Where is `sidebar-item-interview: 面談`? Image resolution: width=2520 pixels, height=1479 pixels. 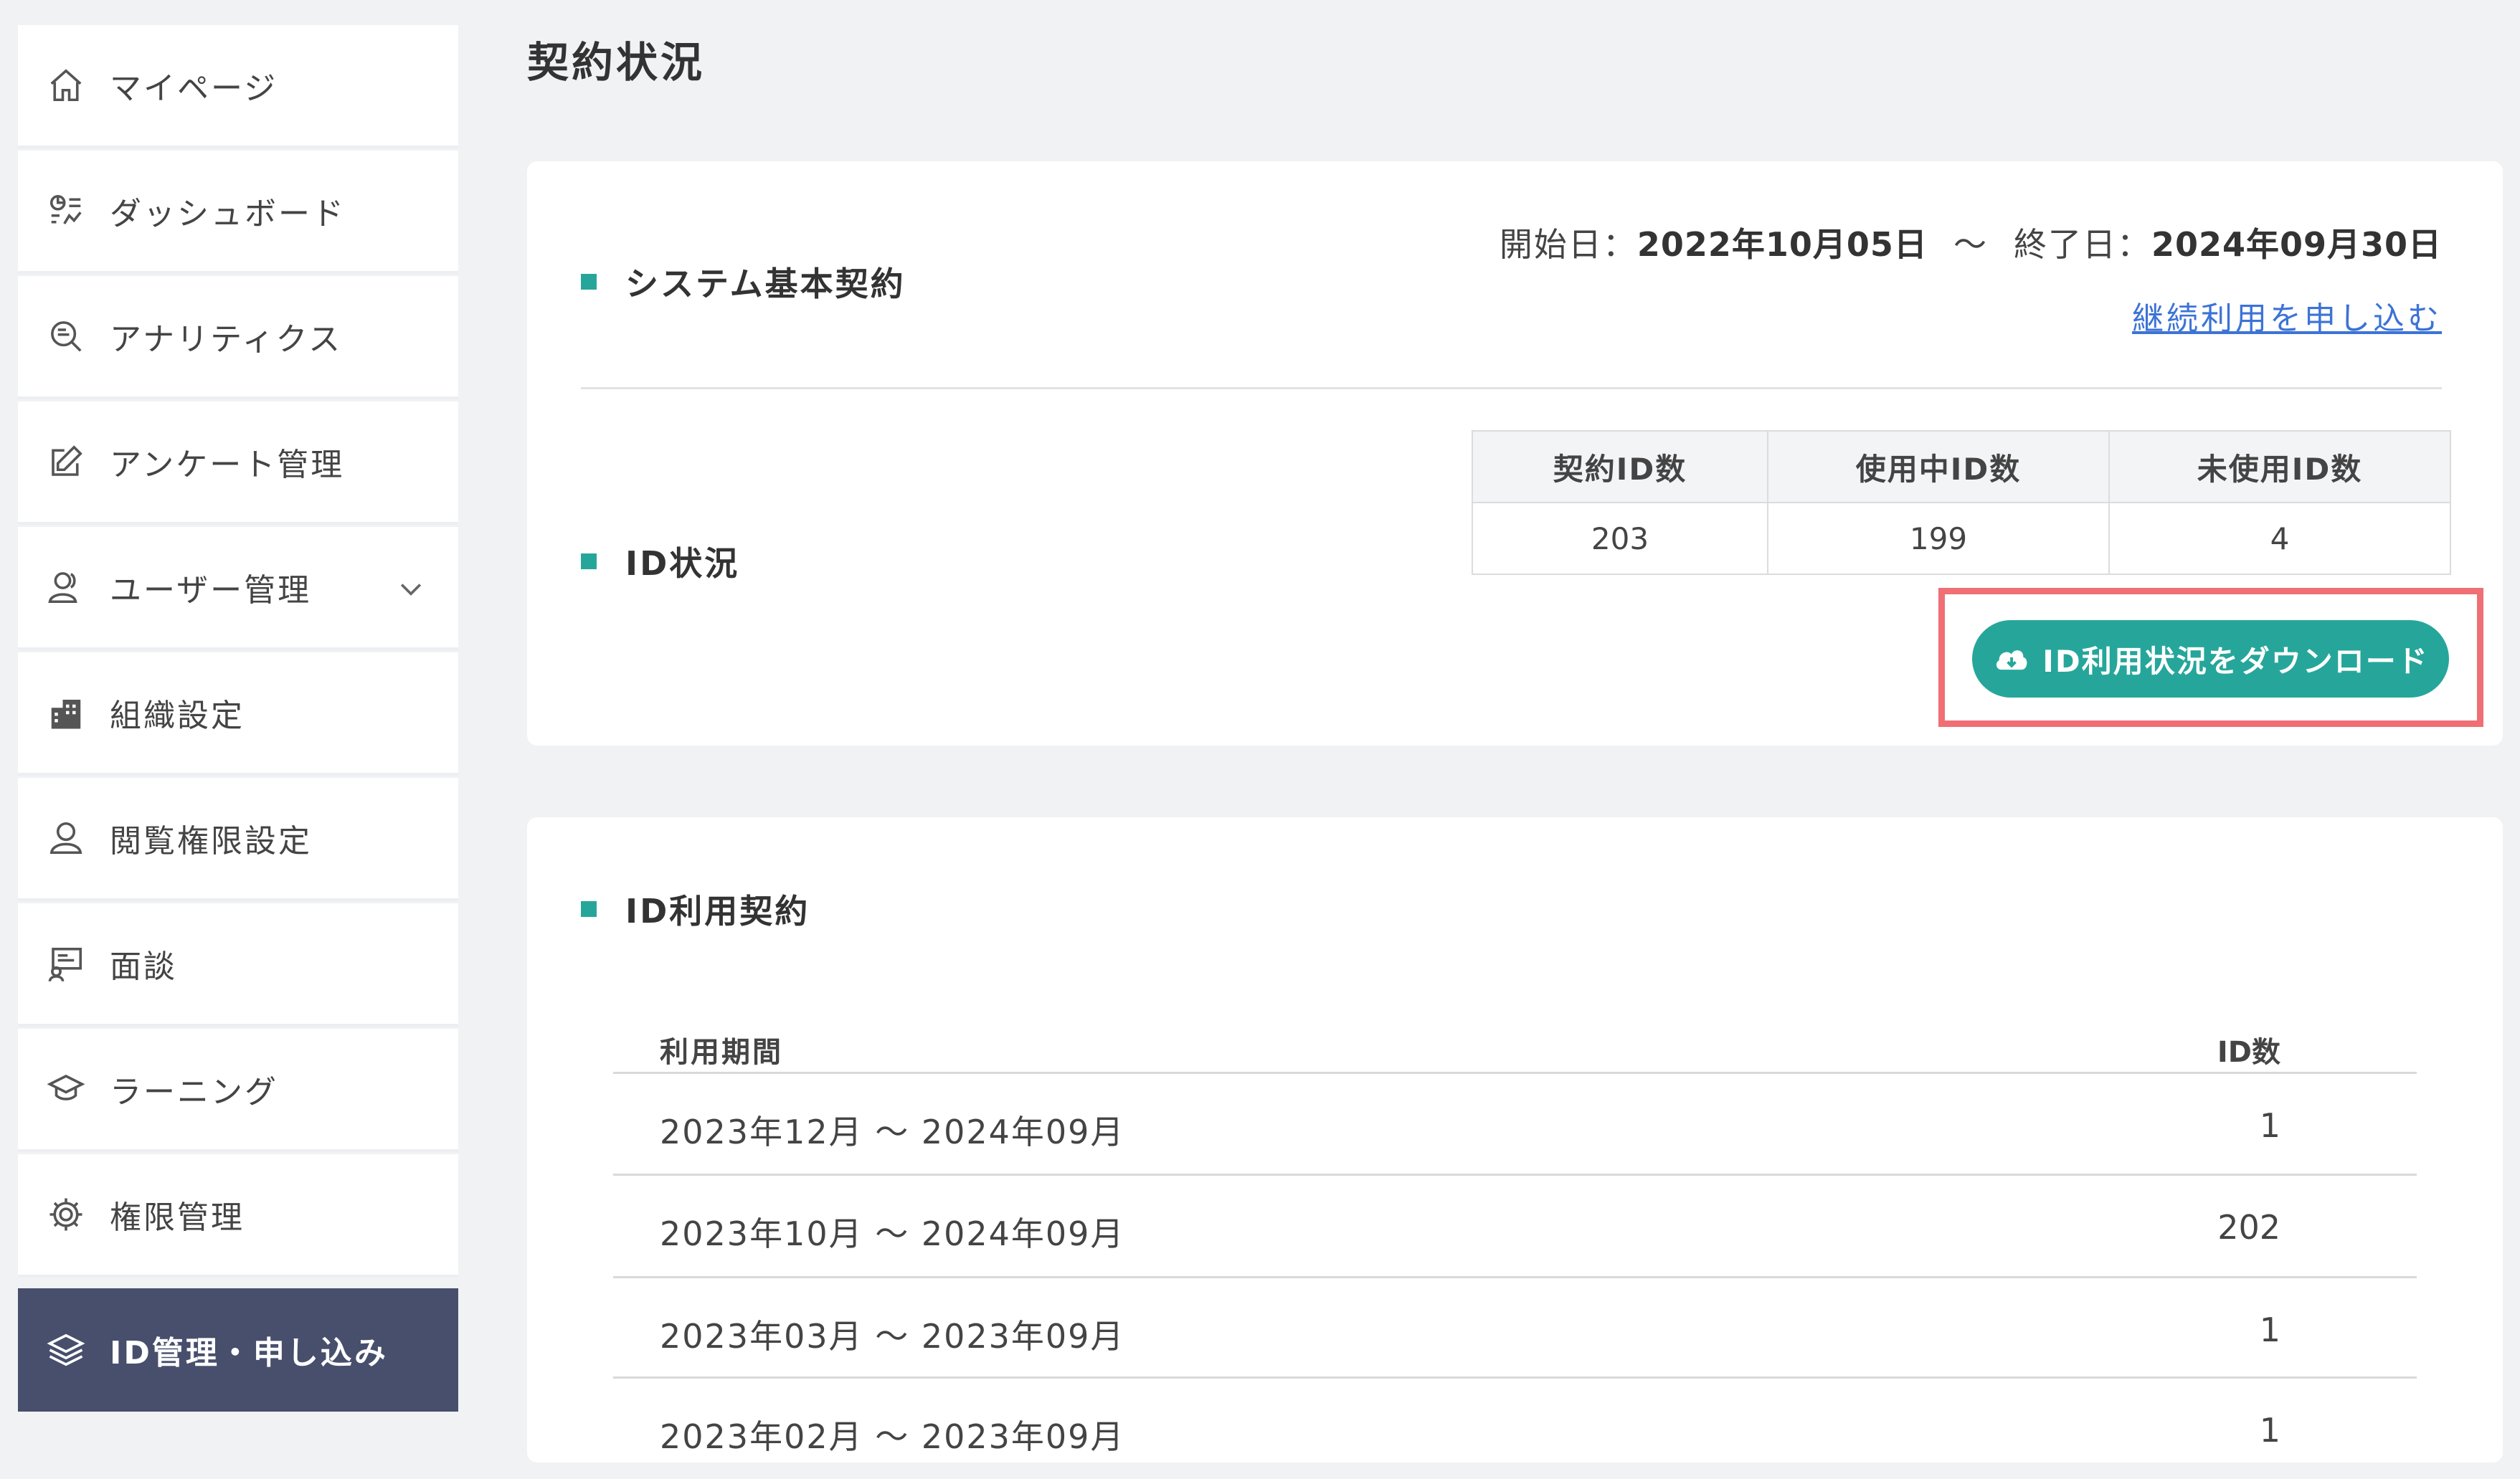 sidebar-item-interview: 面談 is located at coordinates (238, 965).